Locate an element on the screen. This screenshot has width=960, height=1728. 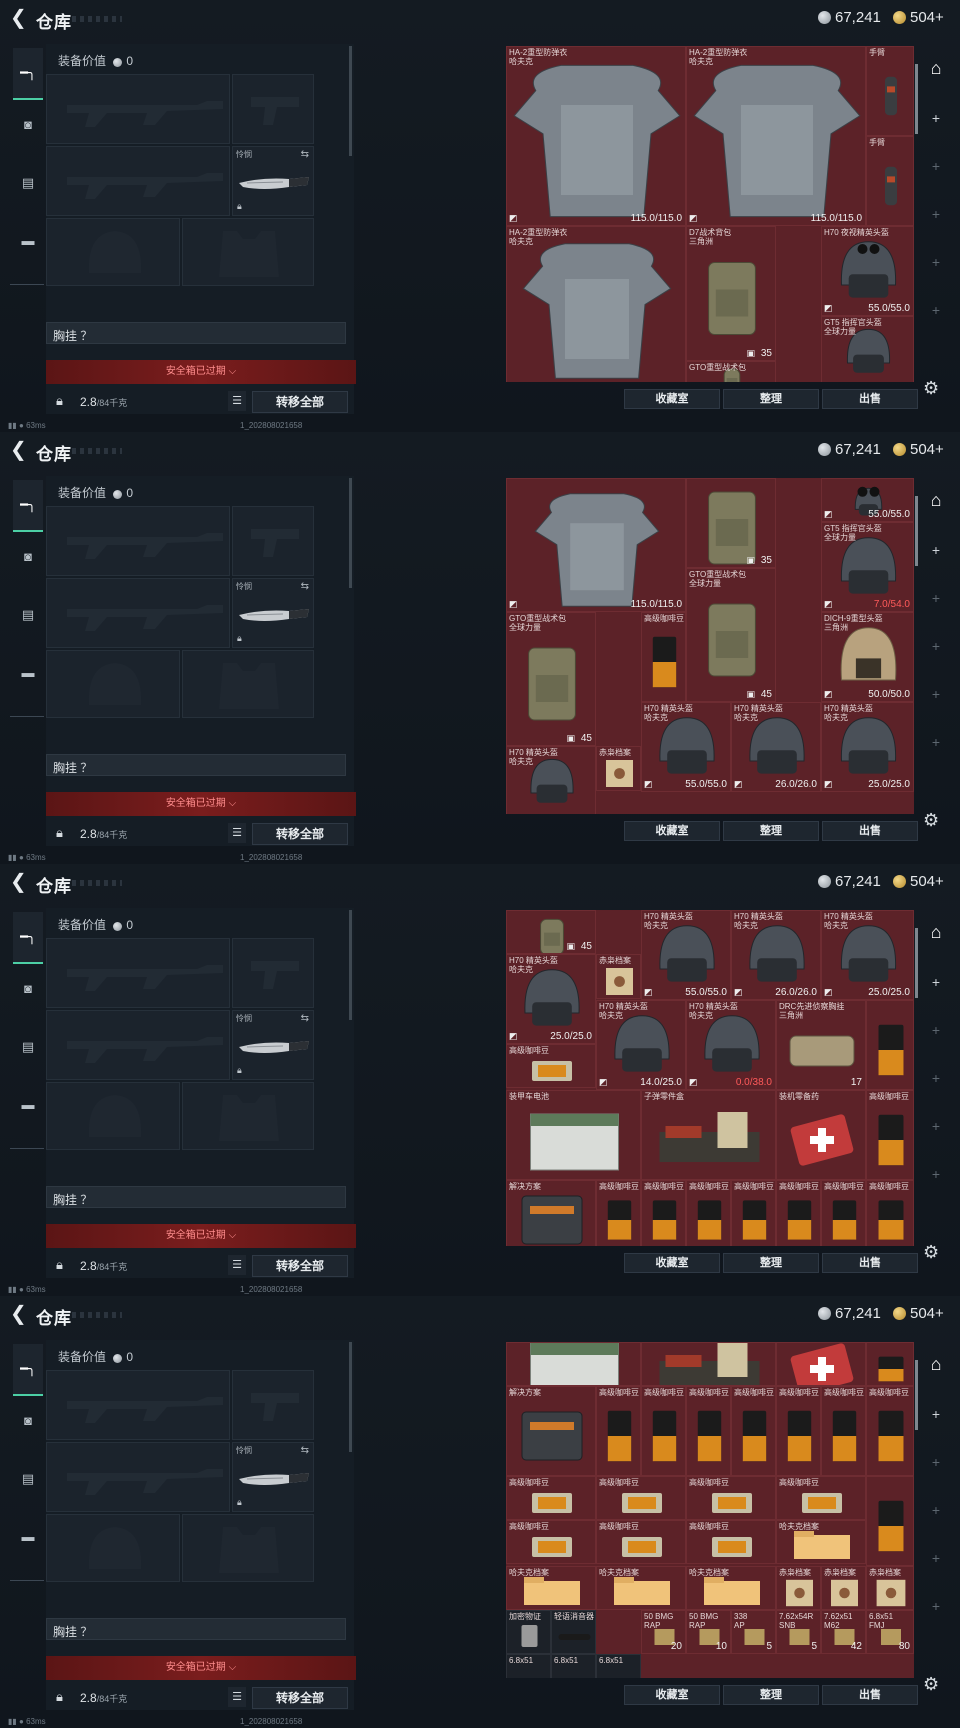
chest-rig-row: 胸挂 ？ is located at coordinates (196, 765).